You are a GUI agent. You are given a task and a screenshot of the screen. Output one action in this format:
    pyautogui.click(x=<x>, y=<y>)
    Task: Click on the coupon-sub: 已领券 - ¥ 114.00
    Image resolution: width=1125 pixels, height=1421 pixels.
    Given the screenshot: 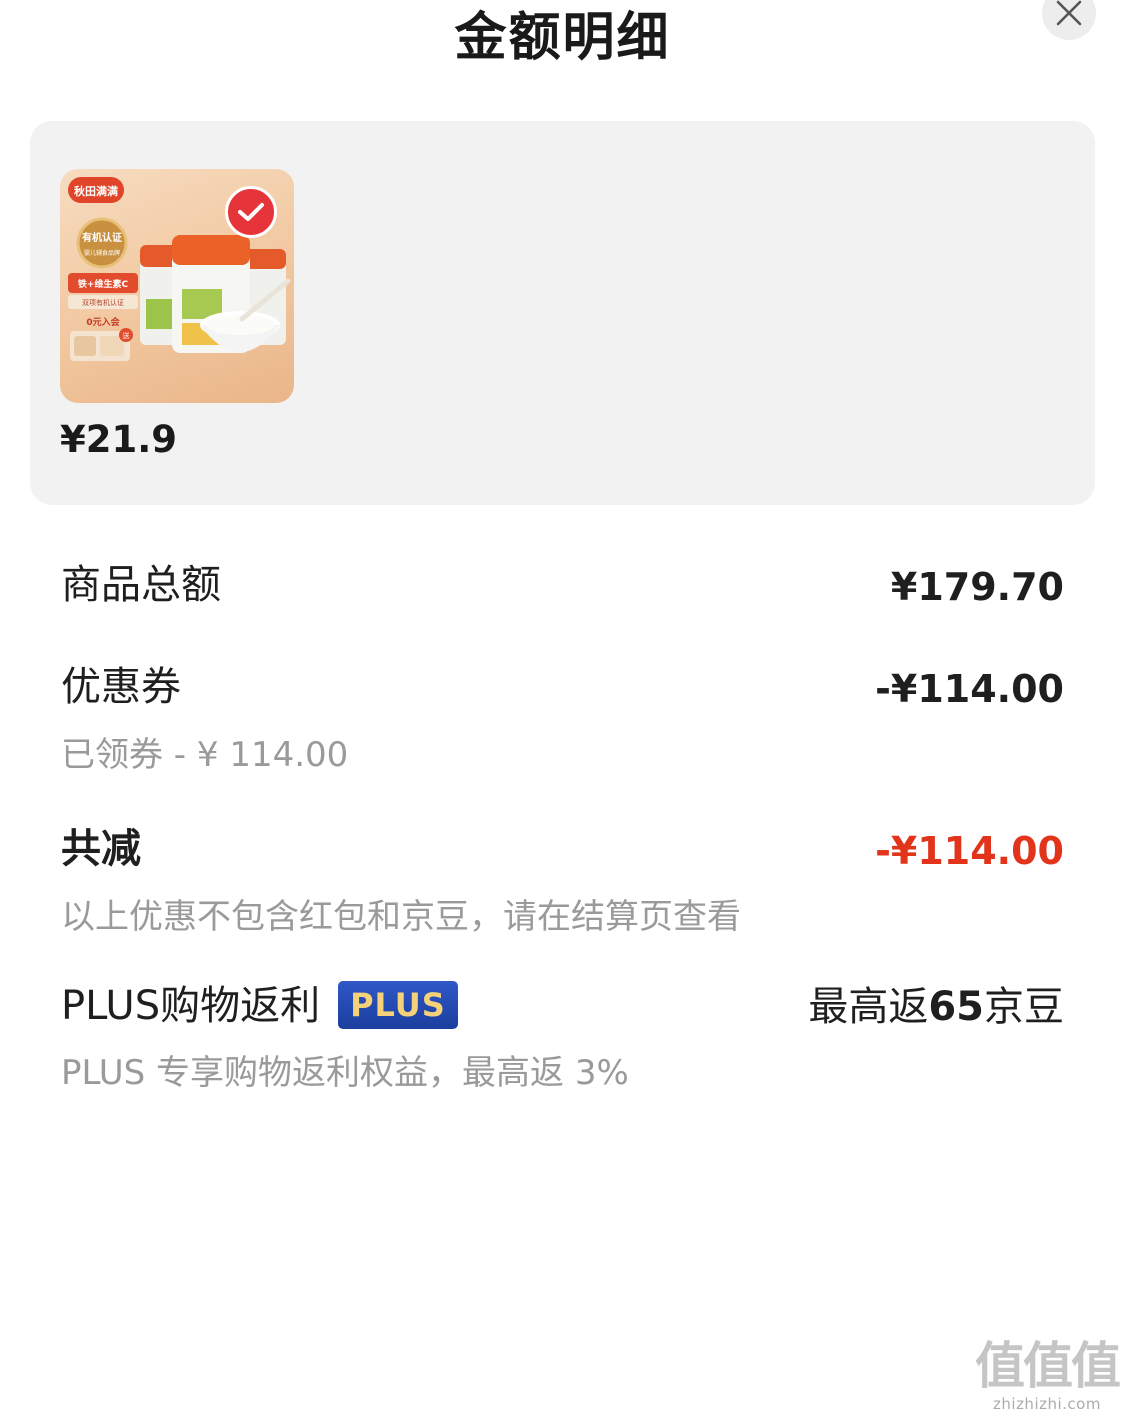 What is the action you would take?
    pyautogui.click(x=205, y=755)
    